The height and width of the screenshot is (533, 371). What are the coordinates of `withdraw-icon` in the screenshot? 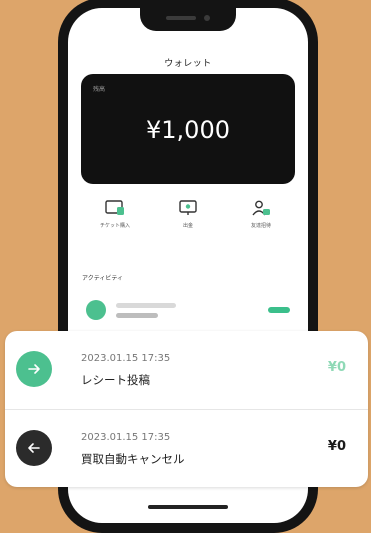 It's located at (188, 207).